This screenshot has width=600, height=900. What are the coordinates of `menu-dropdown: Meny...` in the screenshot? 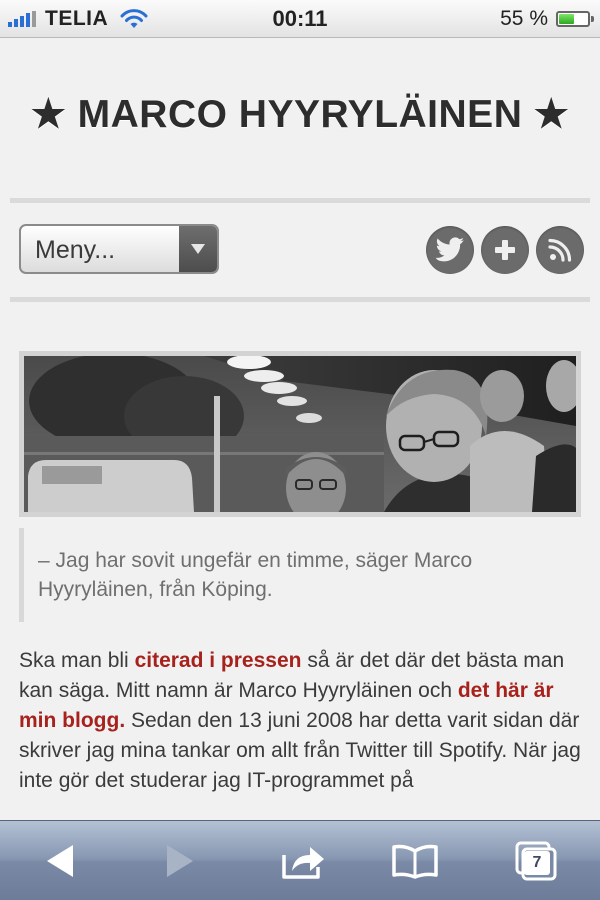 It's located at (119, 249).